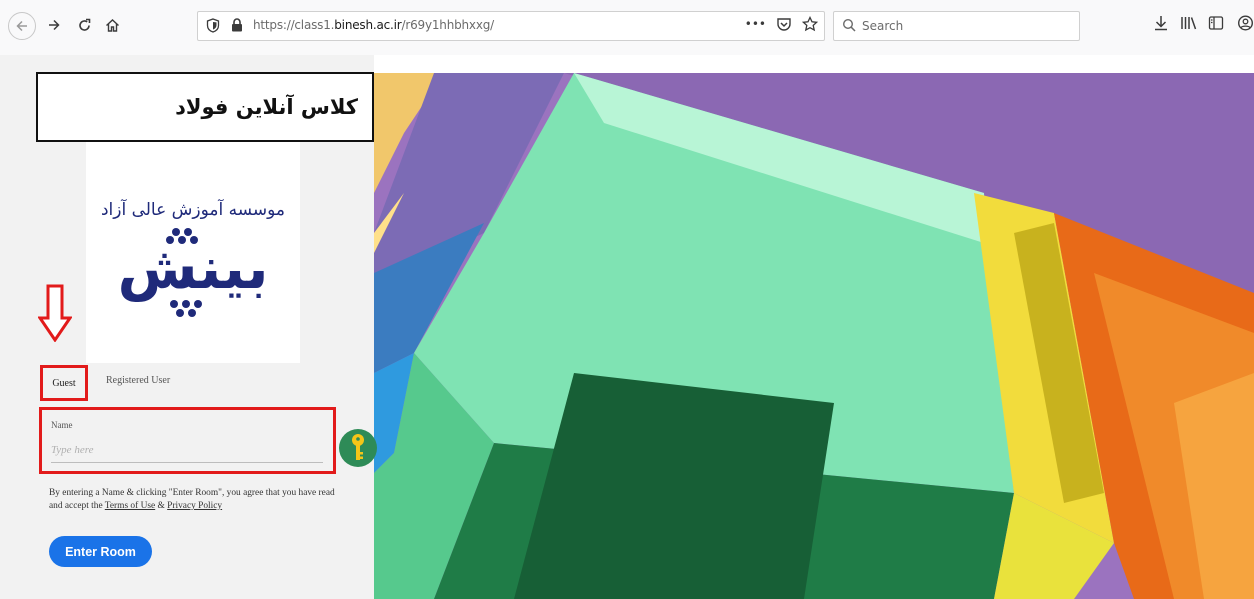 The image size is (1254, 599). What do you see at coordinates (1161, 23) in the screenshot?
I see `downloads-icon` at bounding box center [1161, 23].